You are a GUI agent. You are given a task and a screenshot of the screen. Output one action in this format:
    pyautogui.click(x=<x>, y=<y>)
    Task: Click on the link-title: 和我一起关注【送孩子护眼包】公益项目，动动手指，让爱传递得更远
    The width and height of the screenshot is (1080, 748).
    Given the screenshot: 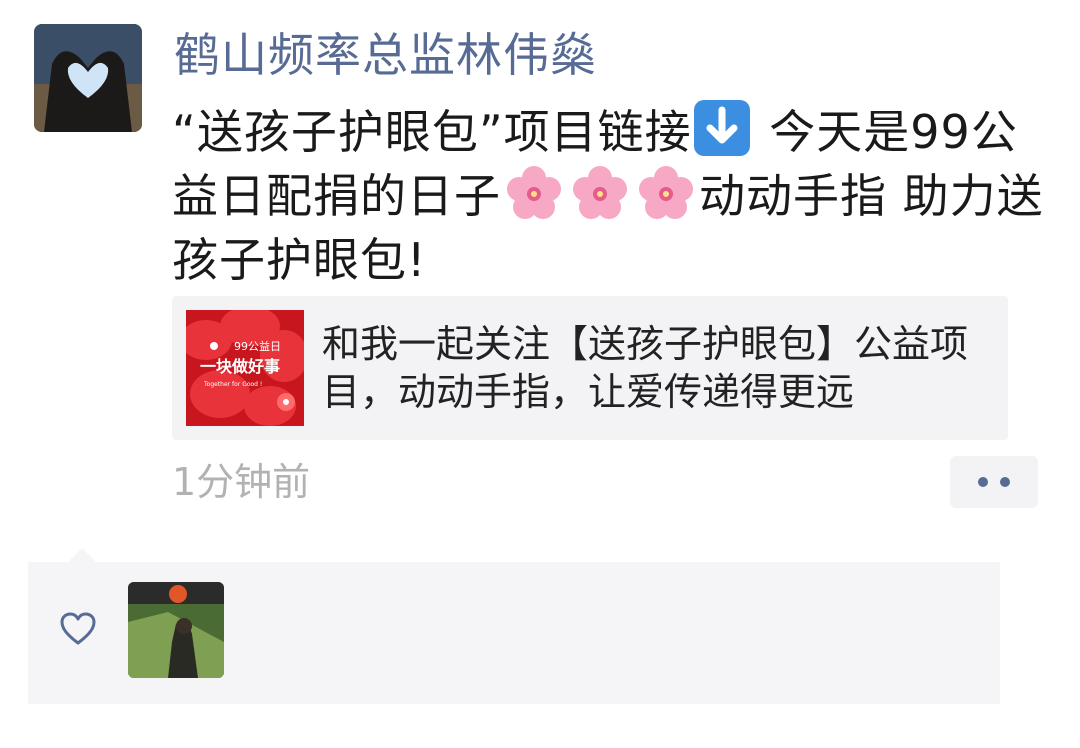 What is the action you would take?
    pyautogui.click(x=645, y=368)
    